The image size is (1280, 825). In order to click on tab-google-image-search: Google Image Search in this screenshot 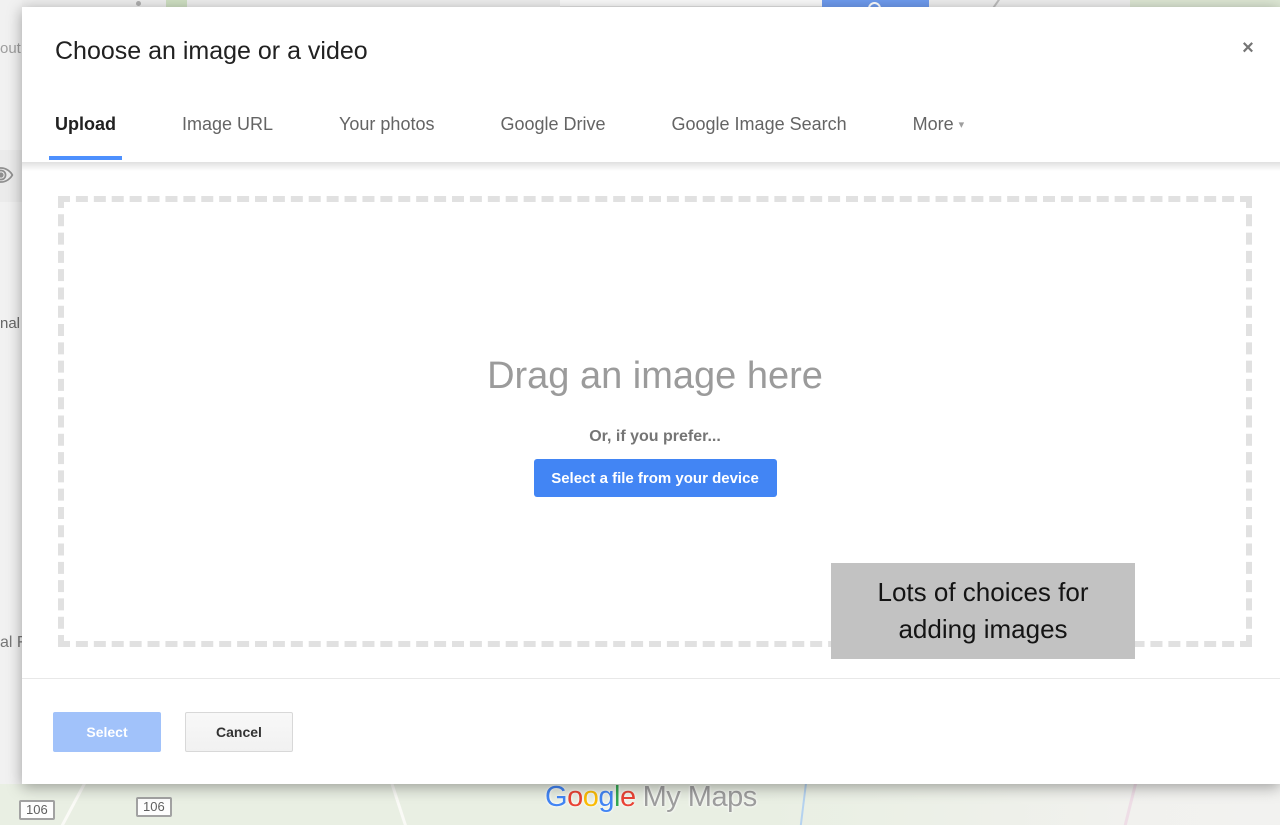, I will do `click(759, 124)`.